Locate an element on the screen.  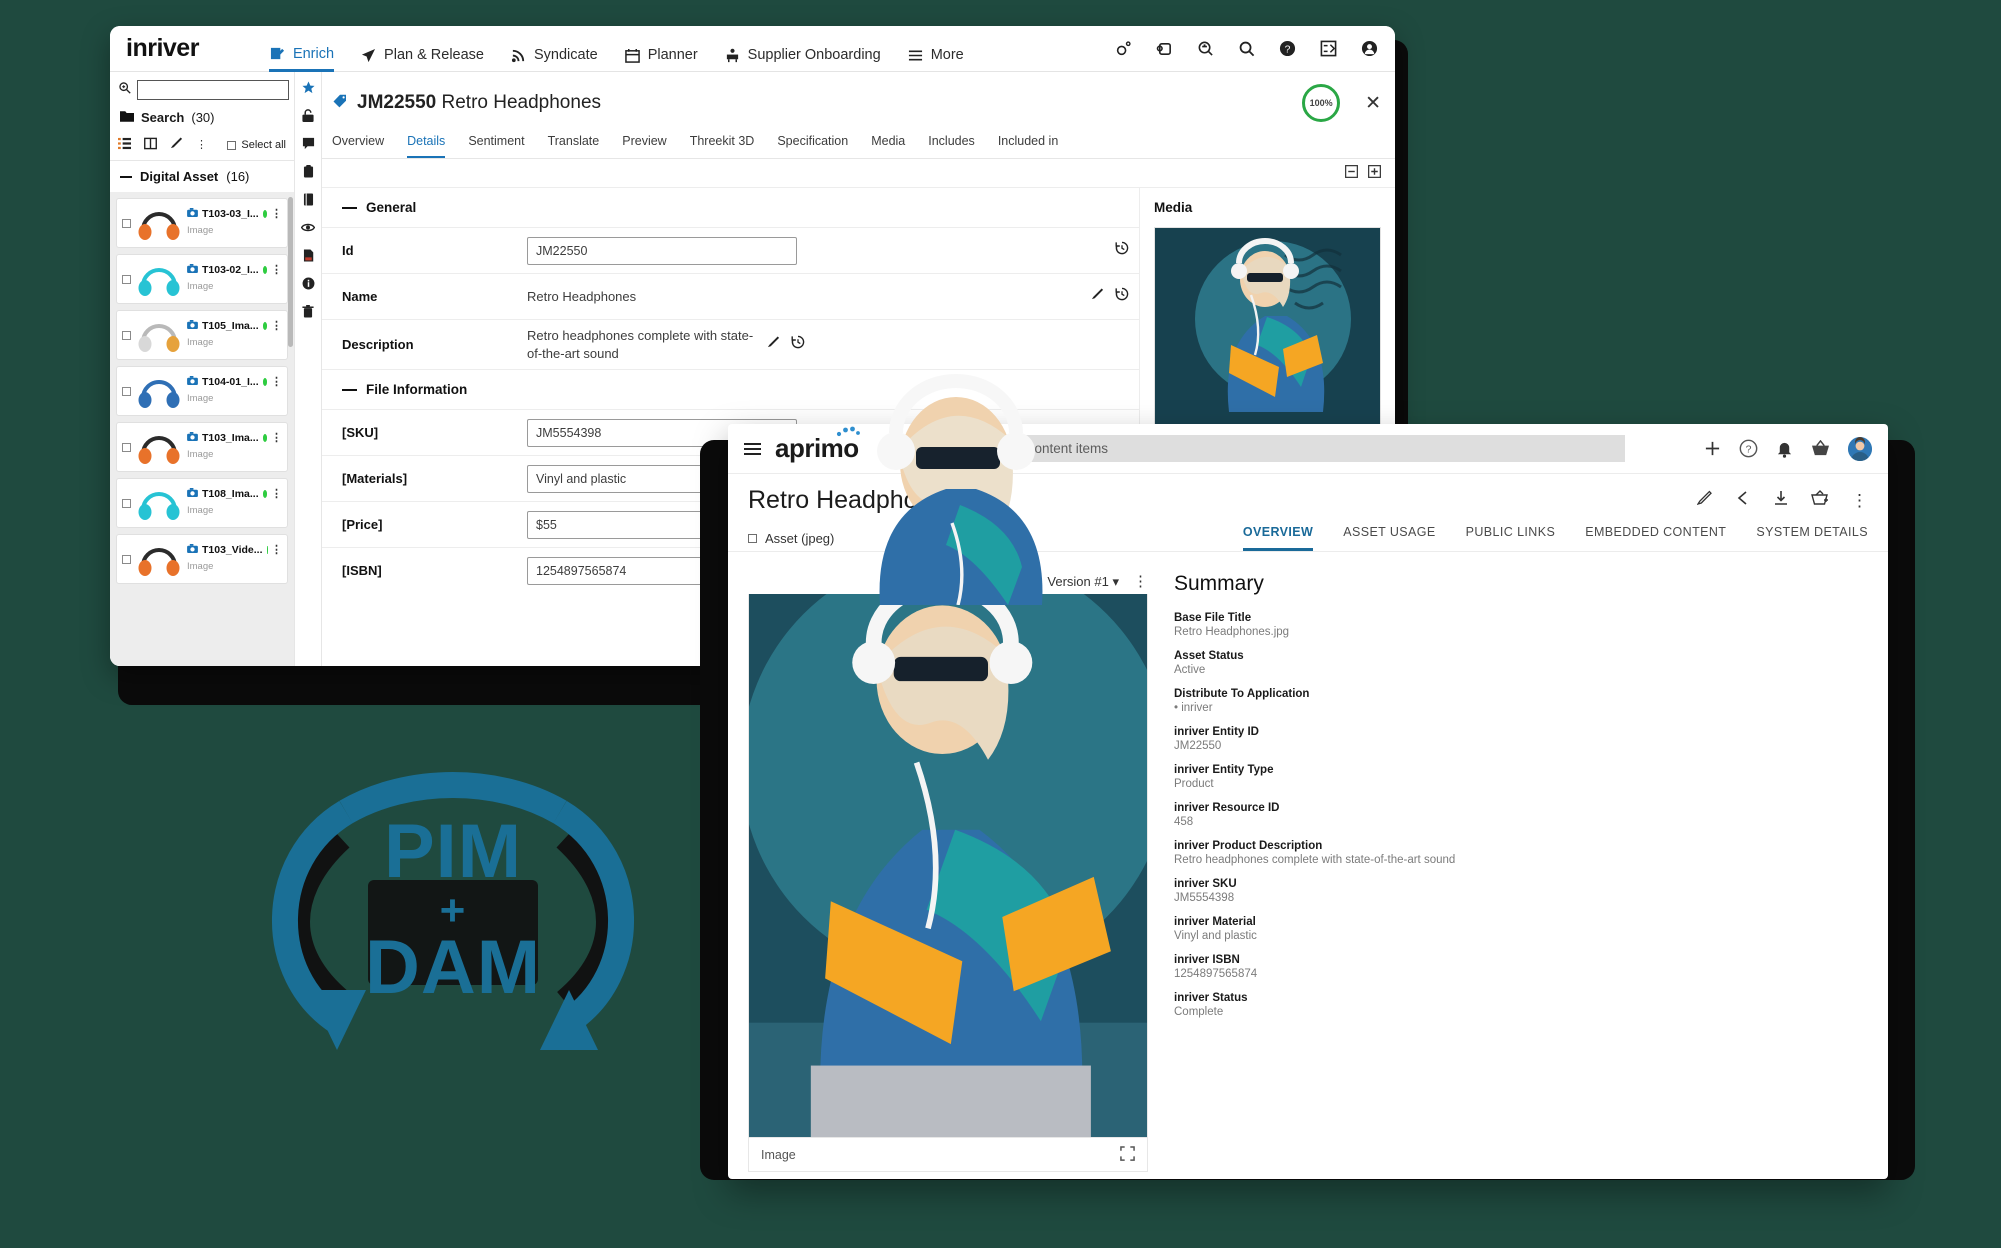
search-icon is located at coordinates (1246, 48).